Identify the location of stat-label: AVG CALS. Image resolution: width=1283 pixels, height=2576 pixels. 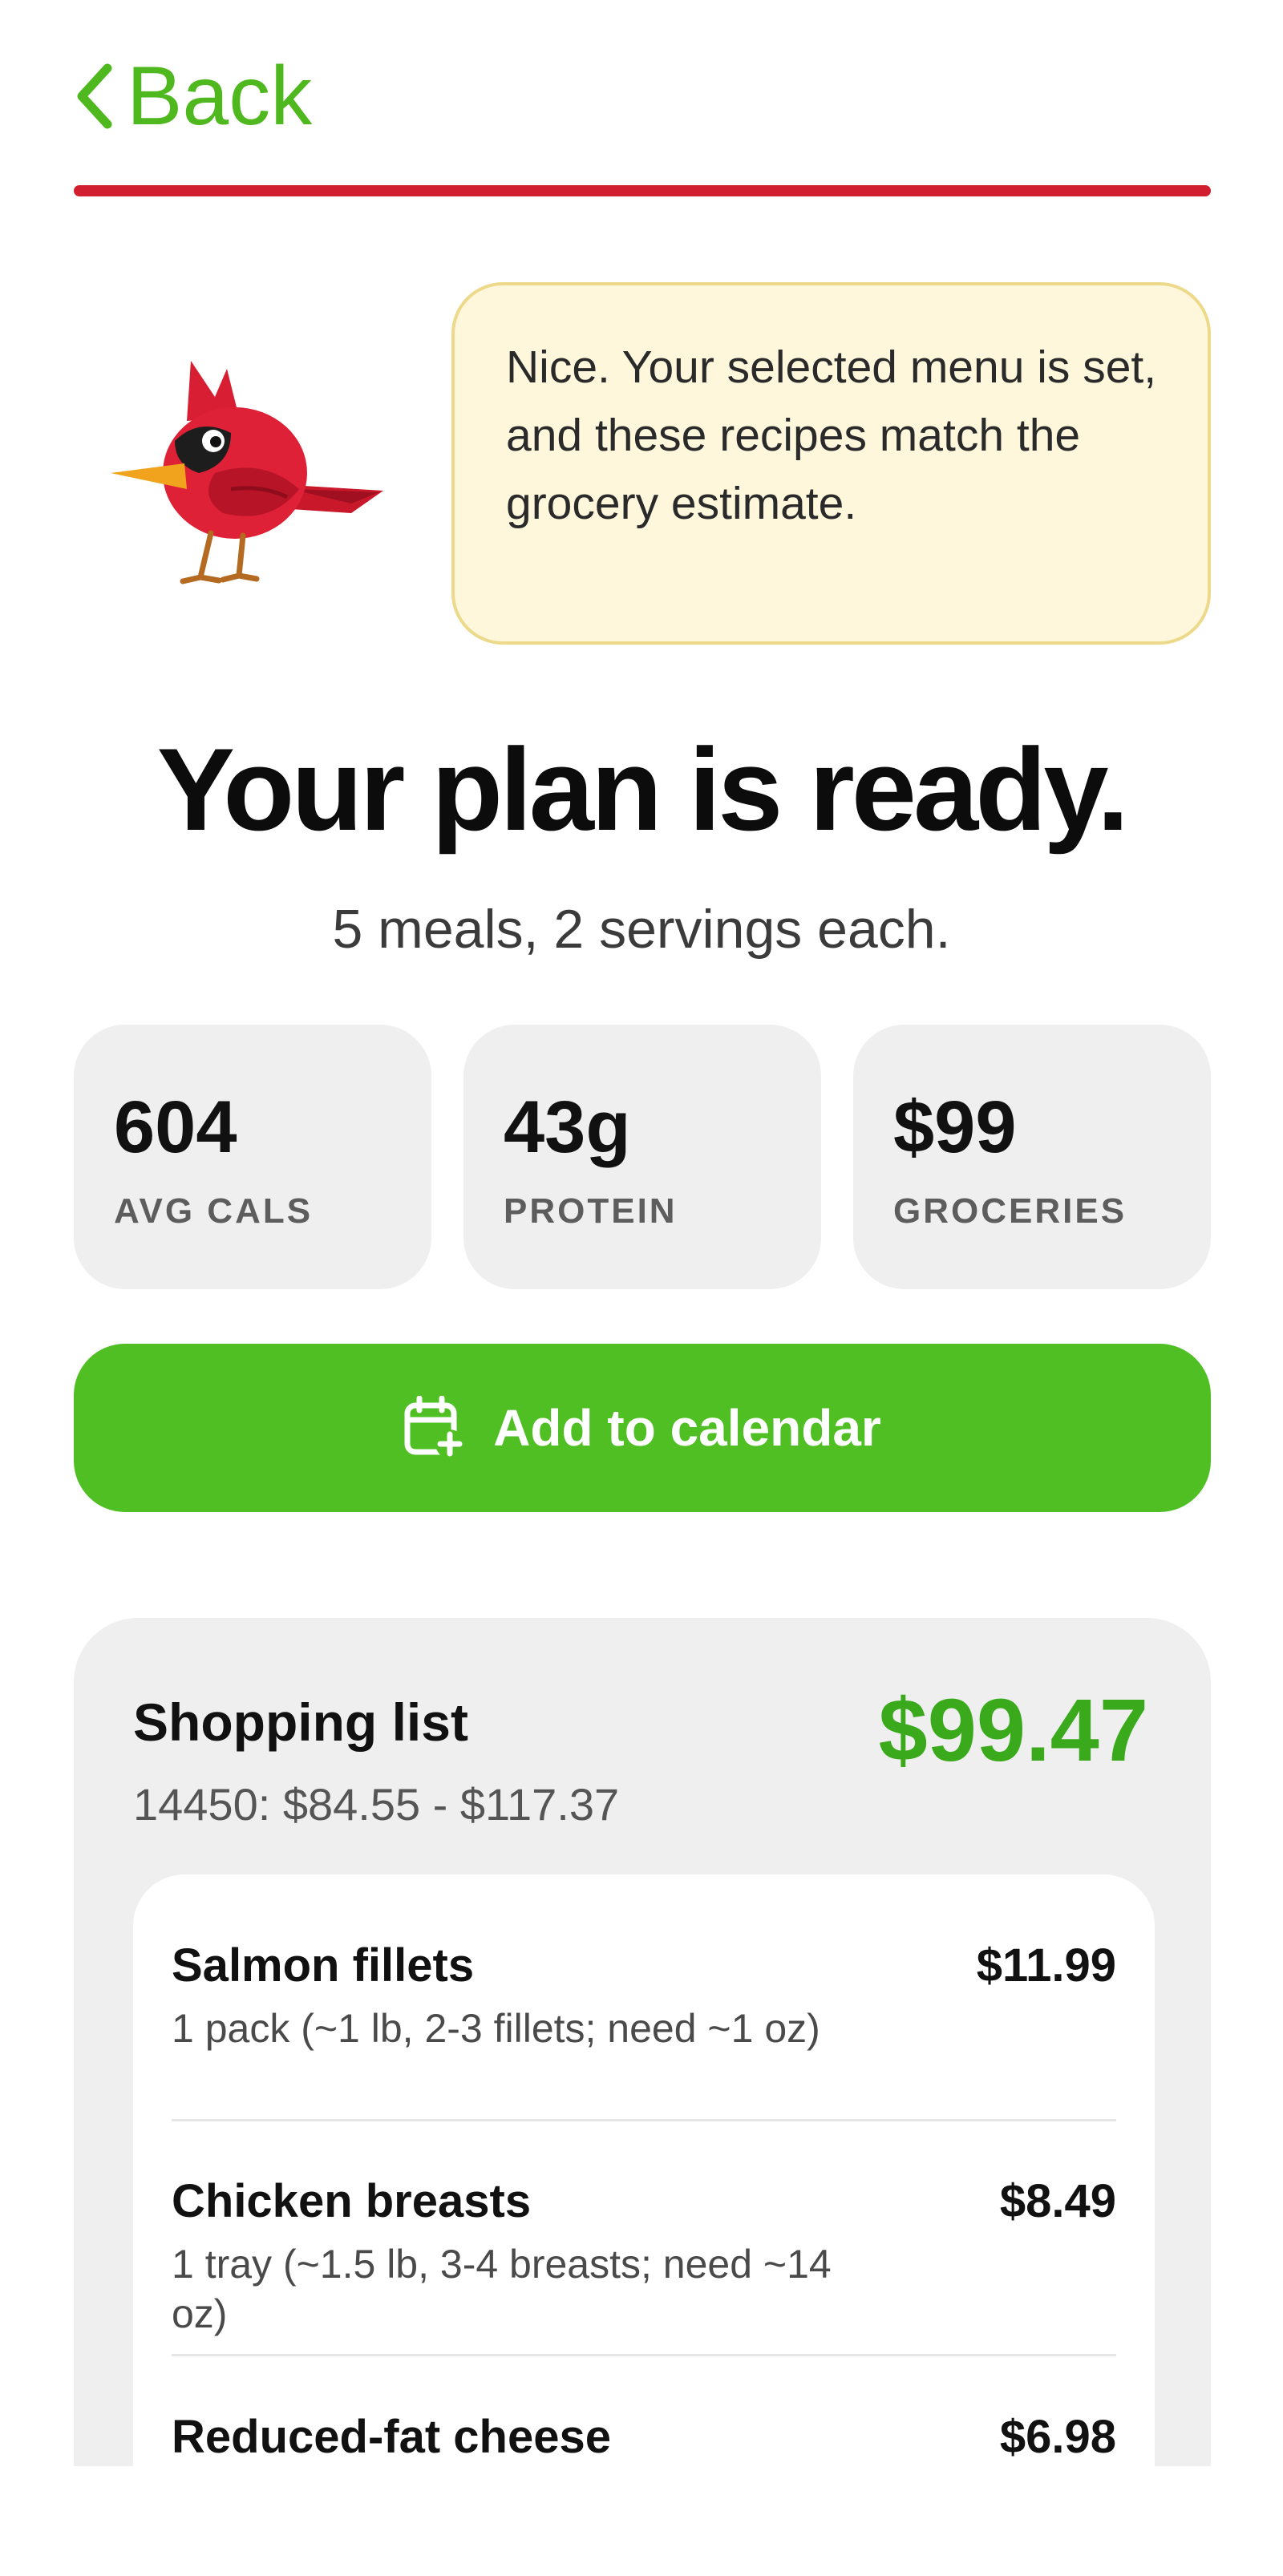
(214, 1211).